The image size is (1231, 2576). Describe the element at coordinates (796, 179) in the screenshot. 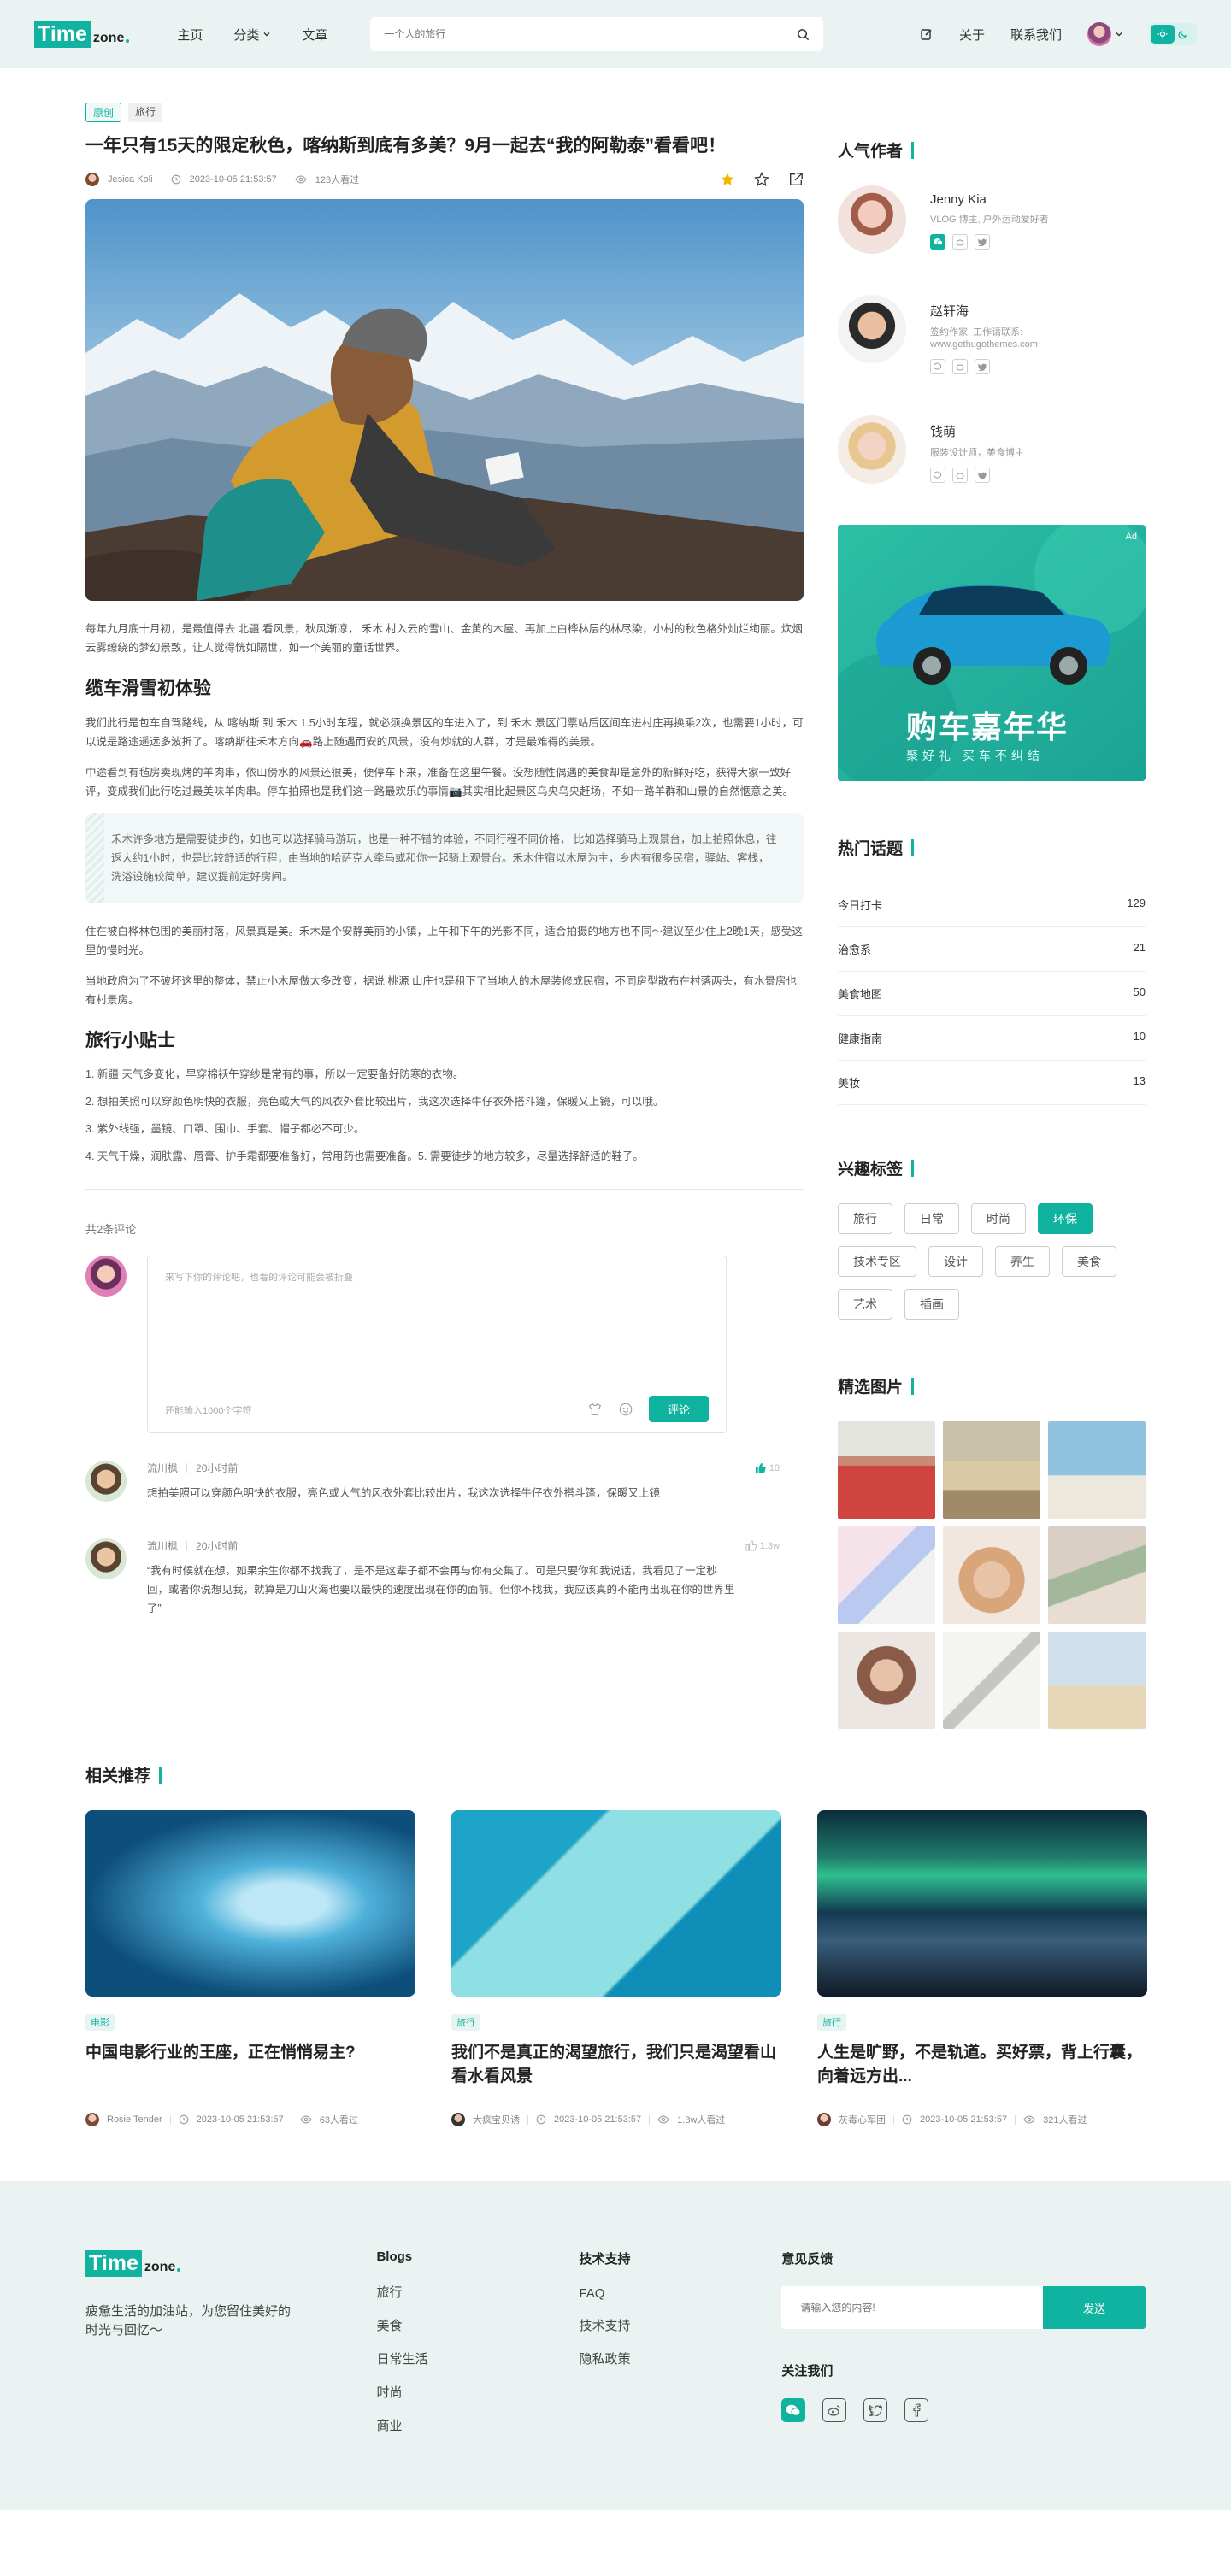

I see `share-icon` at that location.